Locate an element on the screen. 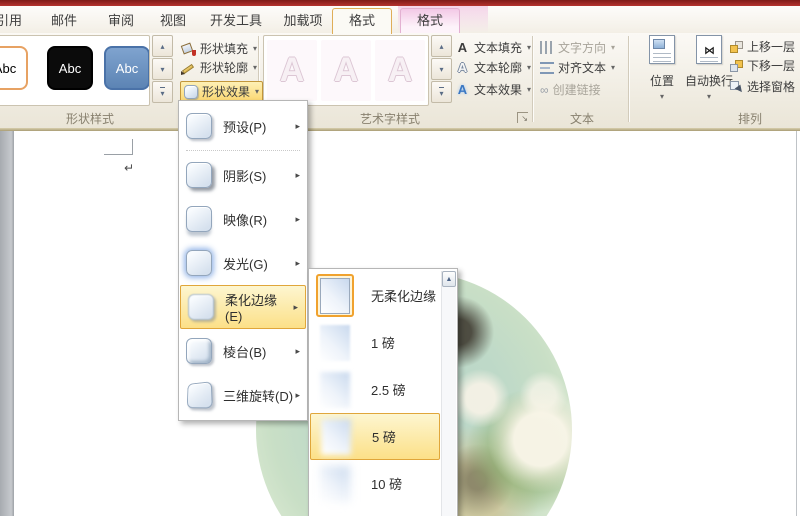 The width and height of the screenshot is (800, 516). text-fill-button: A 文本填充 ▾ is located at coordinates (493, 47).